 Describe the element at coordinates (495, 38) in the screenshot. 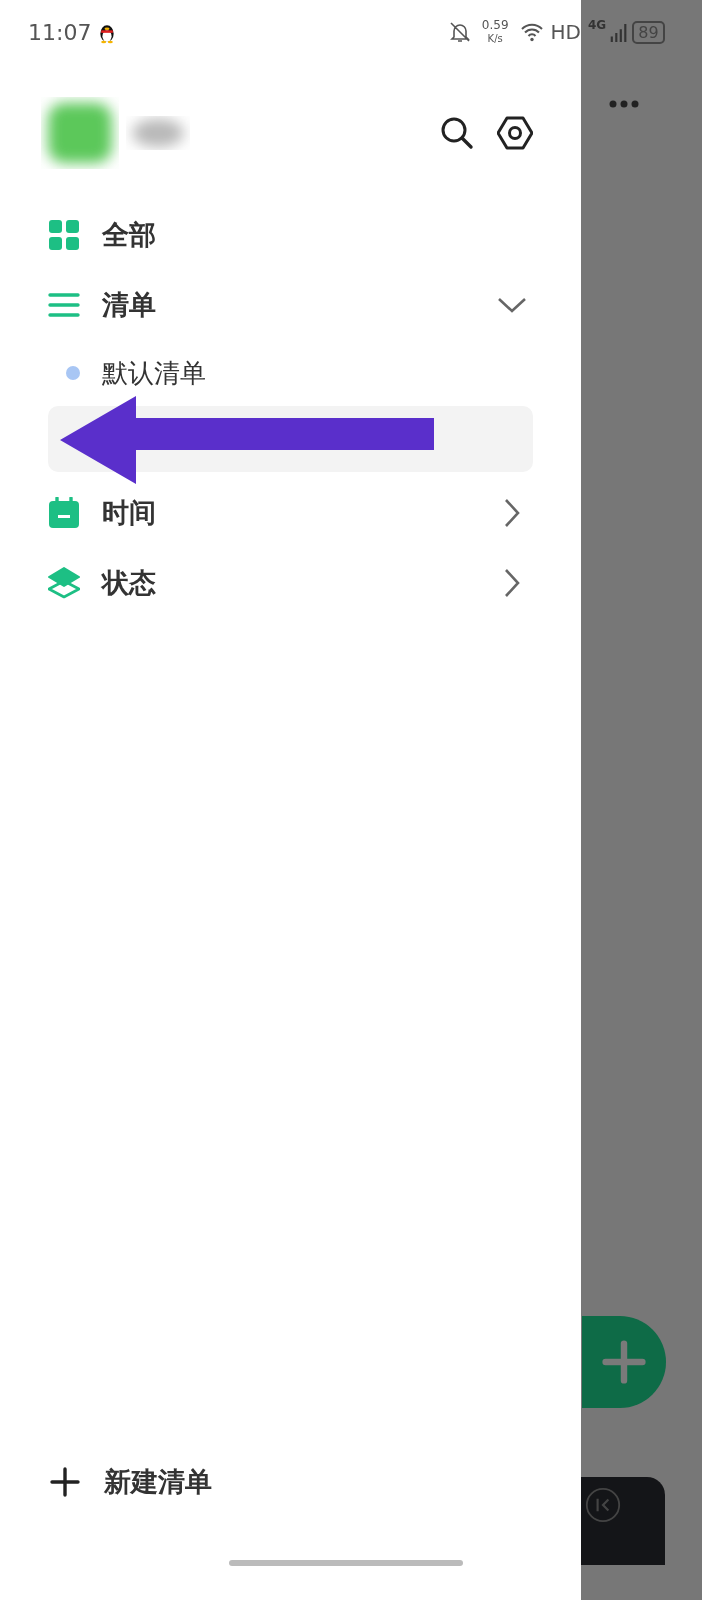

I see `speed-unit: K/s` at that location.